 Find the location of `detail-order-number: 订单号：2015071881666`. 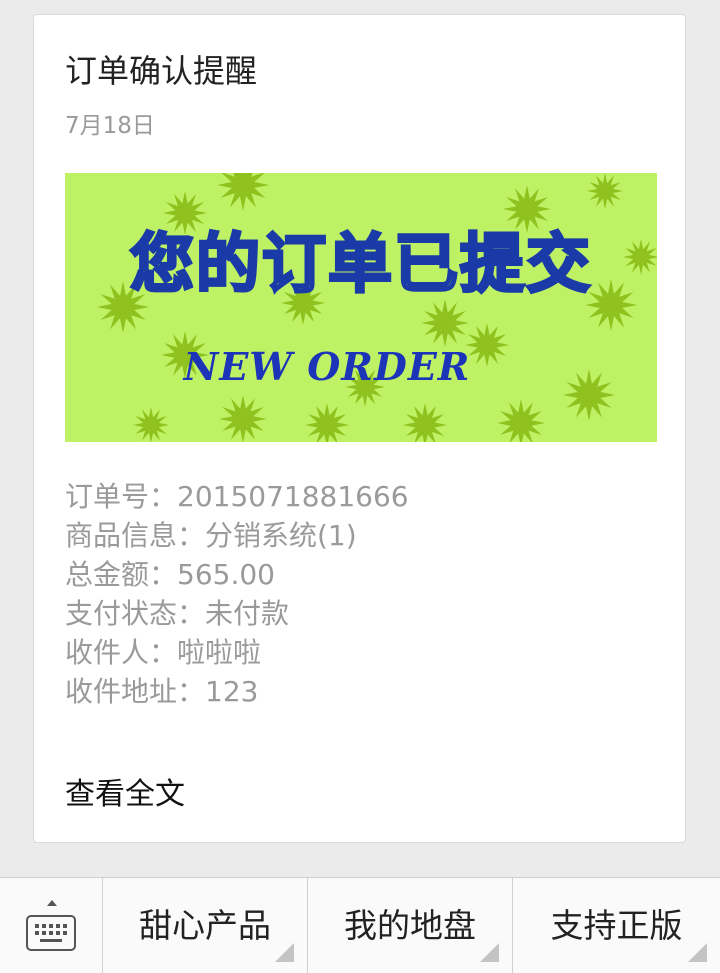

detail-order-number: 订单号：2015071881666 is located at coordinates (237, 496).